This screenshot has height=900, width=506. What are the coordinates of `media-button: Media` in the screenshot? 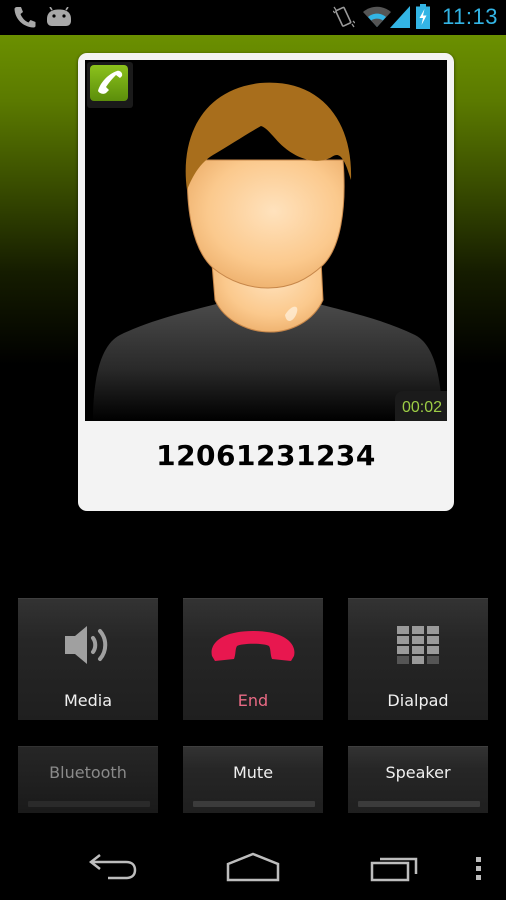 It's located at (88, 659).